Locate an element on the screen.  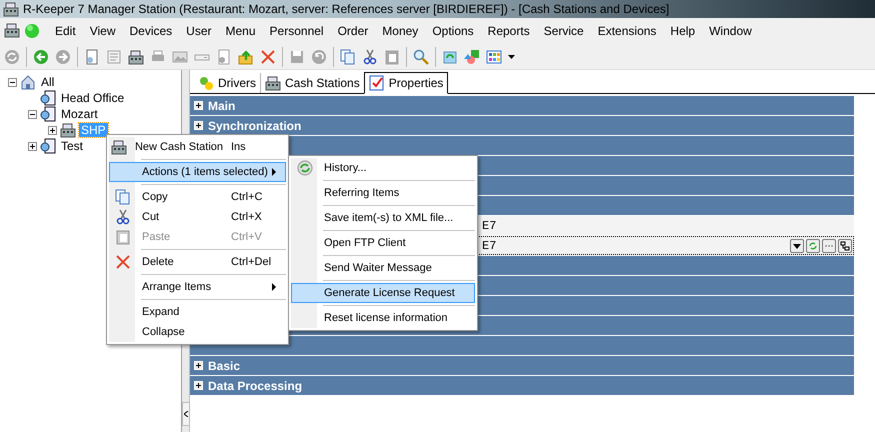
tree-item: Test is located at coordinates (72, 146).